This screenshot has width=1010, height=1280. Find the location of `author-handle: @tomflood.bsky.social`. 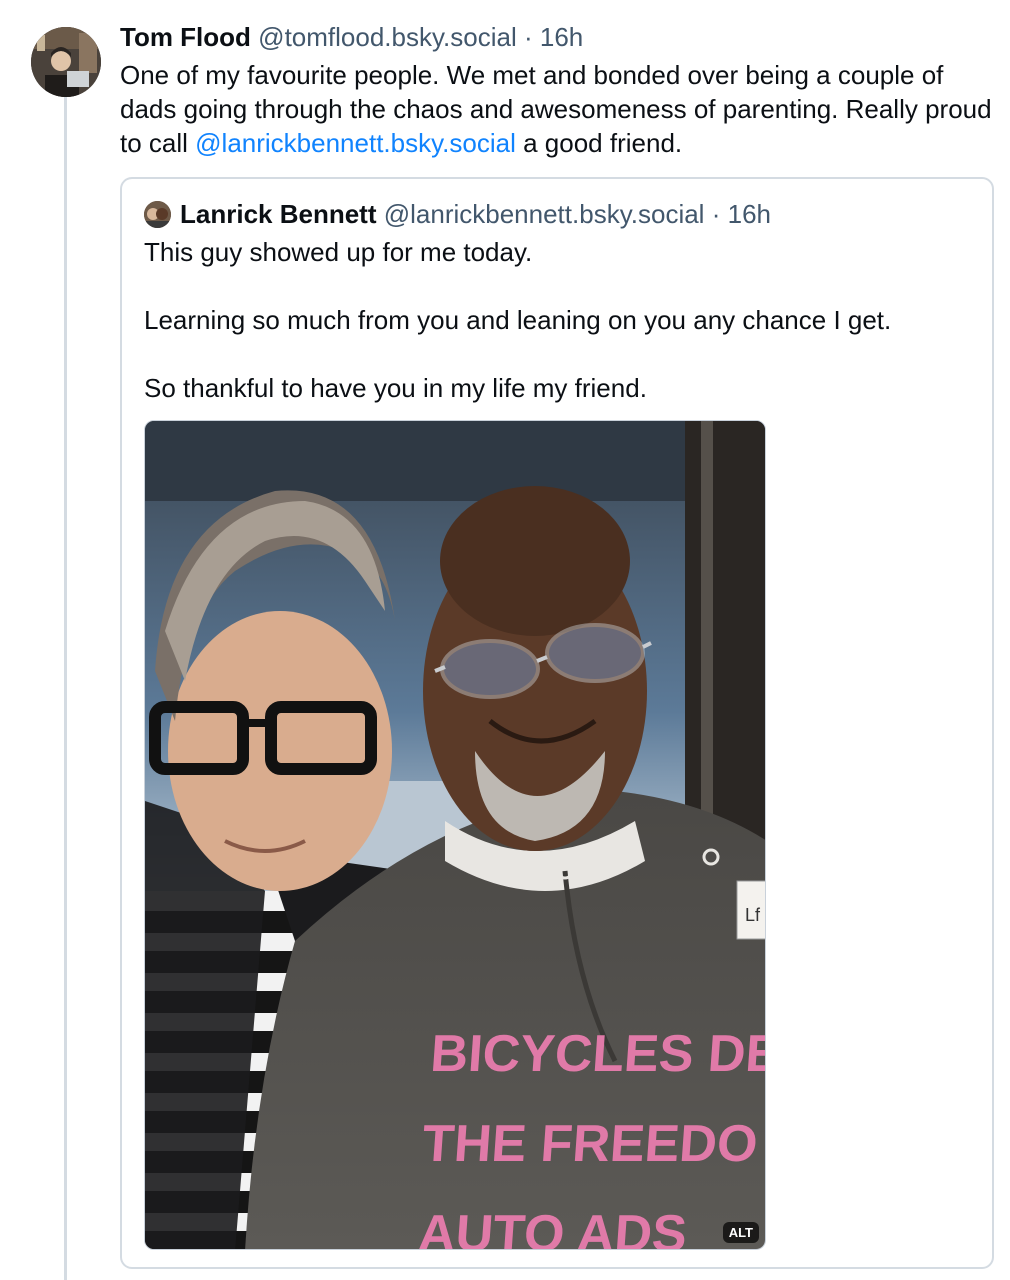

author-handle: @tomflood.bsky.social is located at coordinates (387, 37).